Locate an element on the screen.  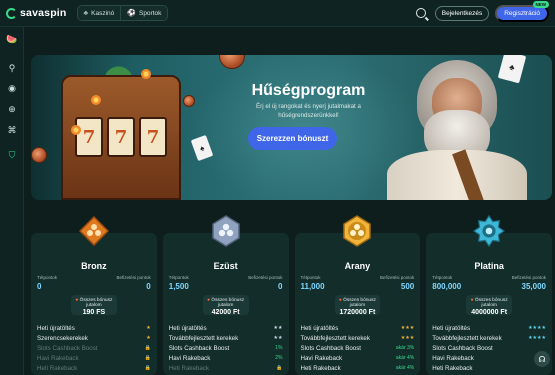
feature-row: Slots Cashback Boost is located at coordinates (489, 348).